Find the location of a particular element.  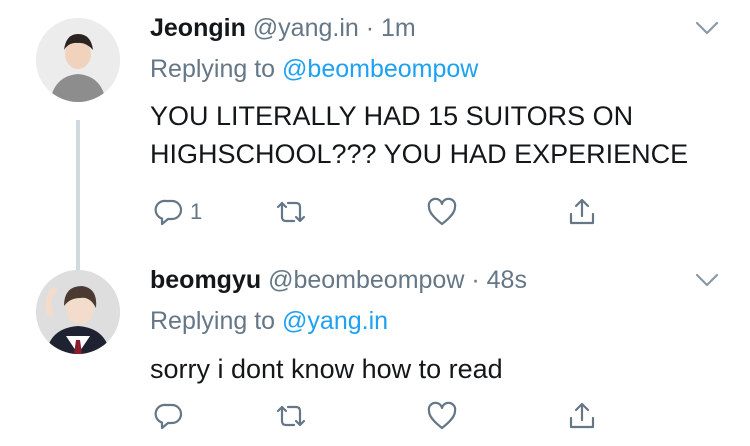

reply-button is located at coordinates (172, 416).